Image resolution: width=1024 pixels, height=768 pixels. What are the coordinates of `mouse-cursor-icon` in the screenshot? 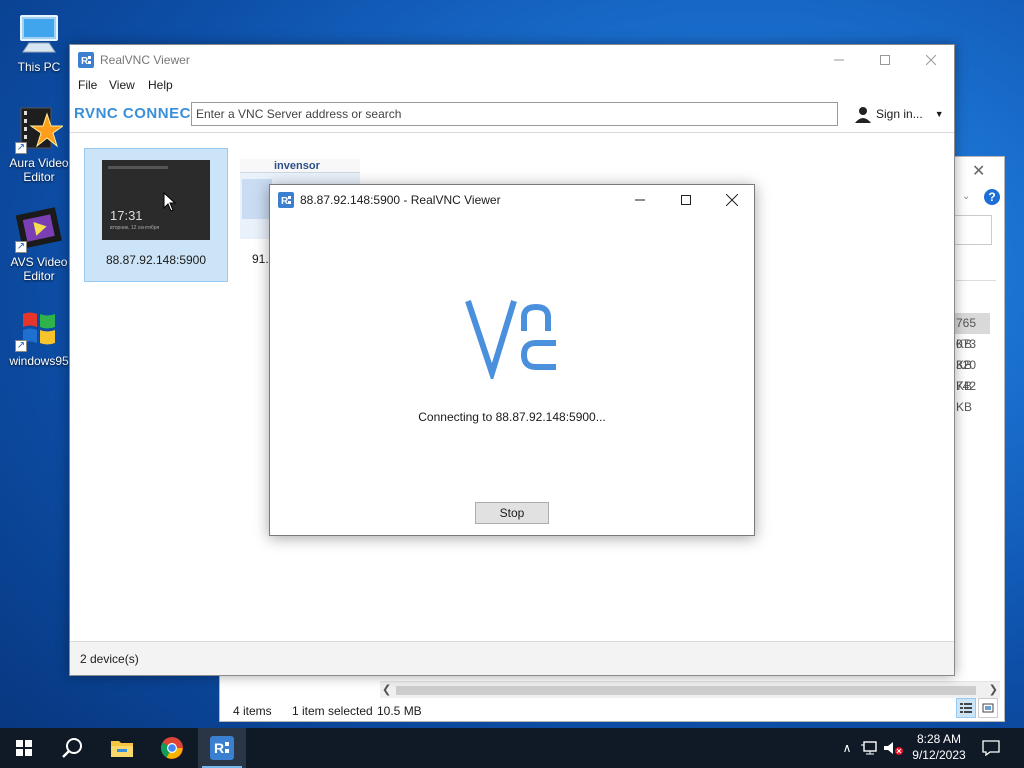 It's located at (170, 202).